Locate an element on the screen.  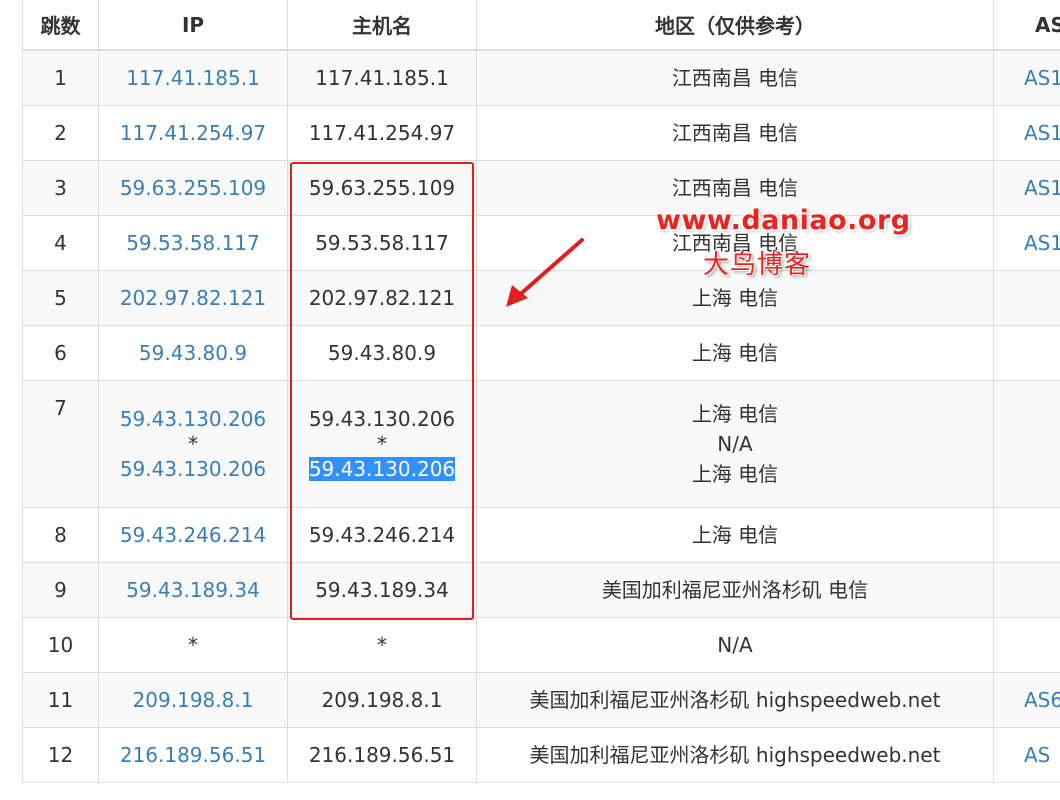
hop-number: 5 is located at coordinates (60, 298).